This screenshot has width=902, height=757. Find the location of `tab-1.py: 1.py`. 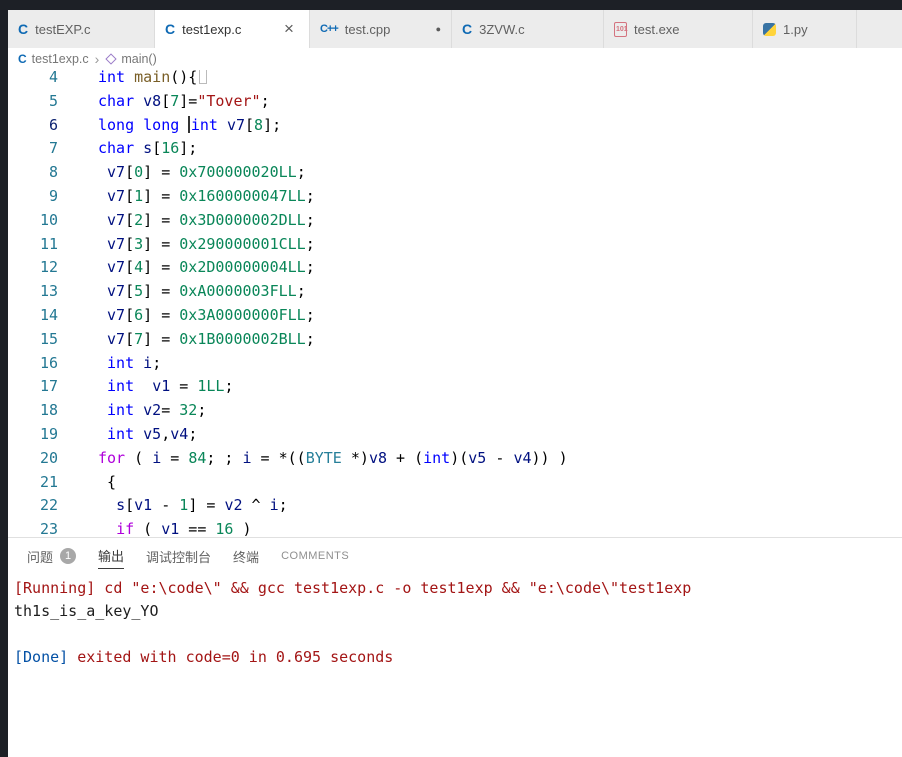

tab-1.py: 1.py is located at coordinates (805, 29).